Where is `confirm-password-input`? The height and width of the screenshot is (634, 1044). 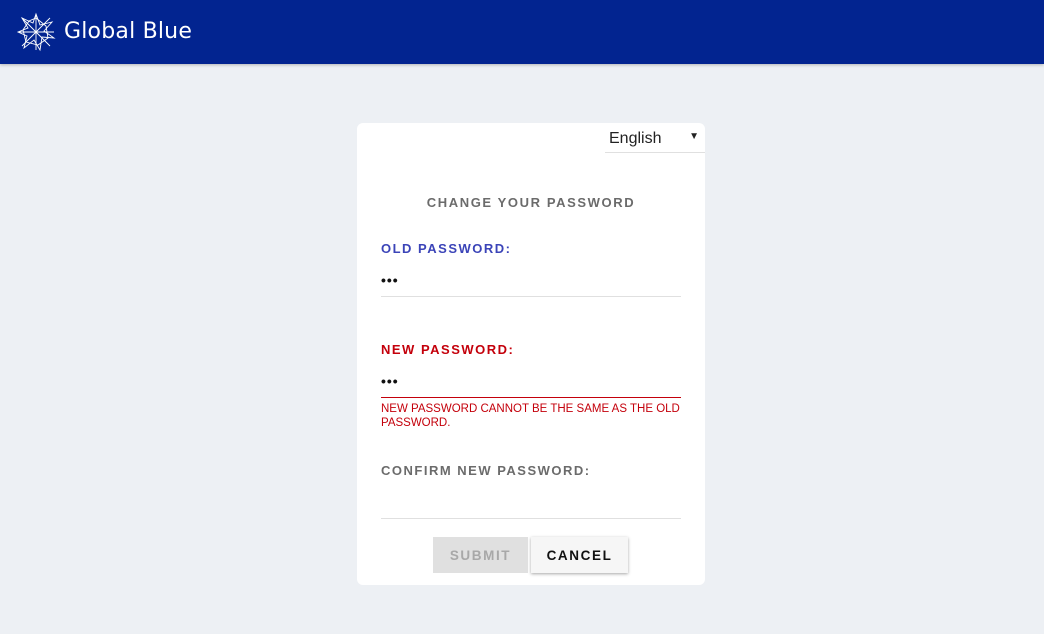
confirm-password-input is located at coordinates (531, 505).